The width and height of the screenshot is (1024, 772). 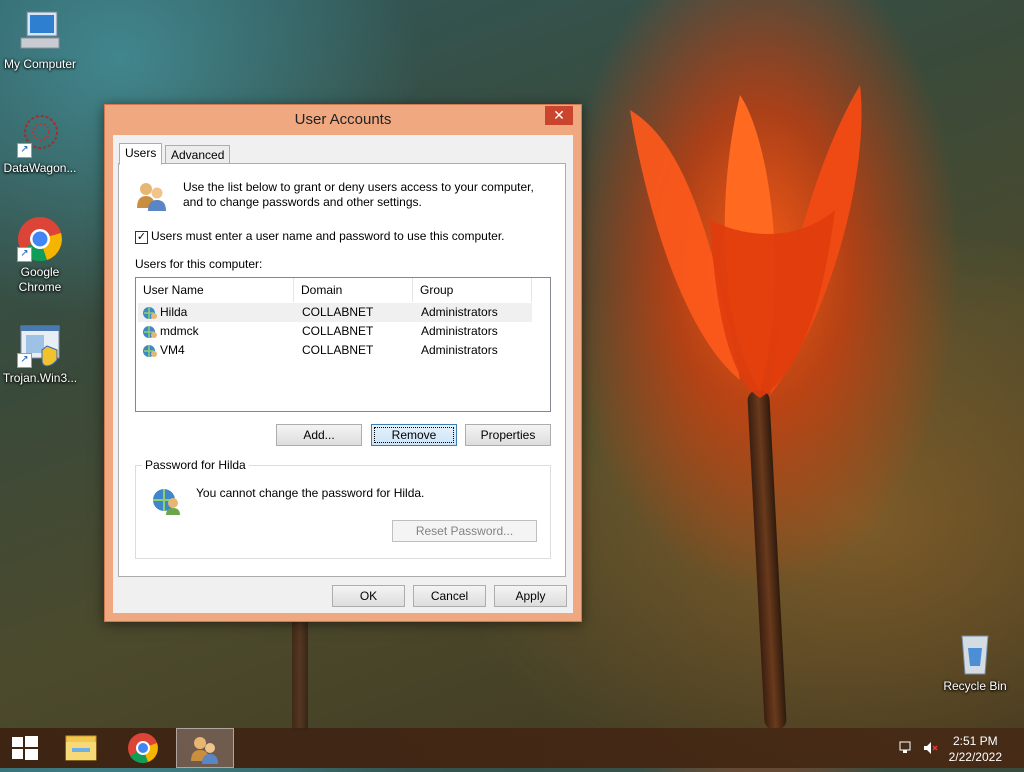 I want to click on column-header-domain: Domain, so click(x=353, y=290).